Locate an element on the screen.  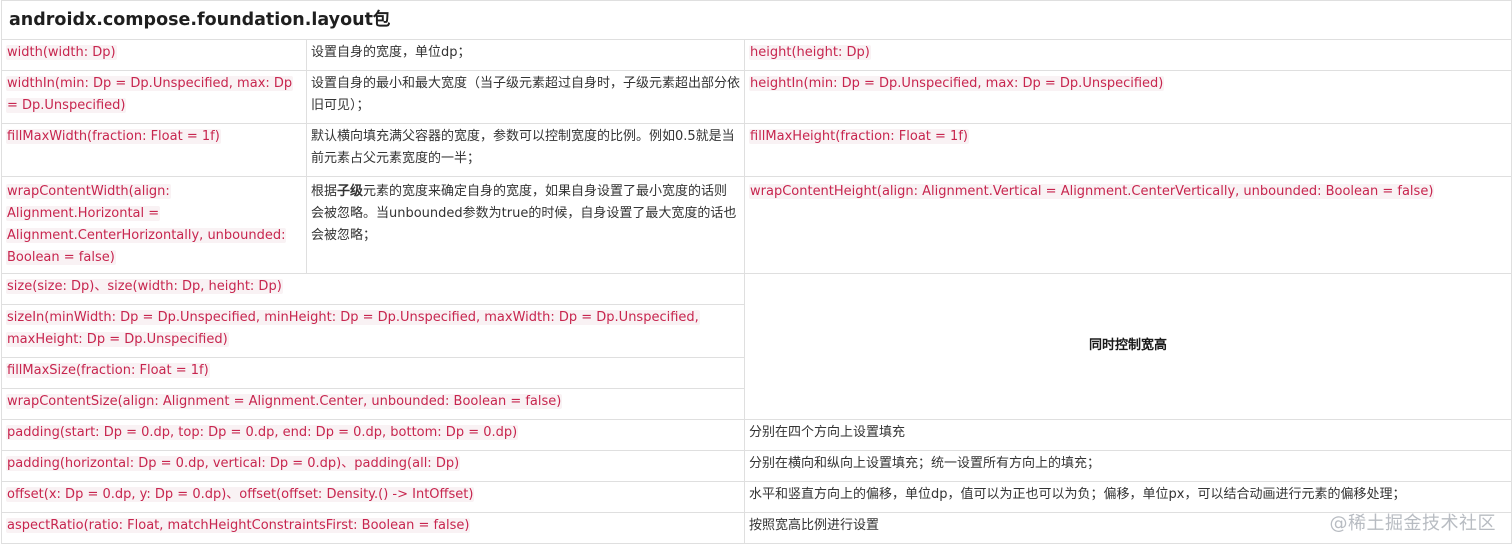
watermark: @稀土掘金技术社区 is located at coordinates (1412, 523).